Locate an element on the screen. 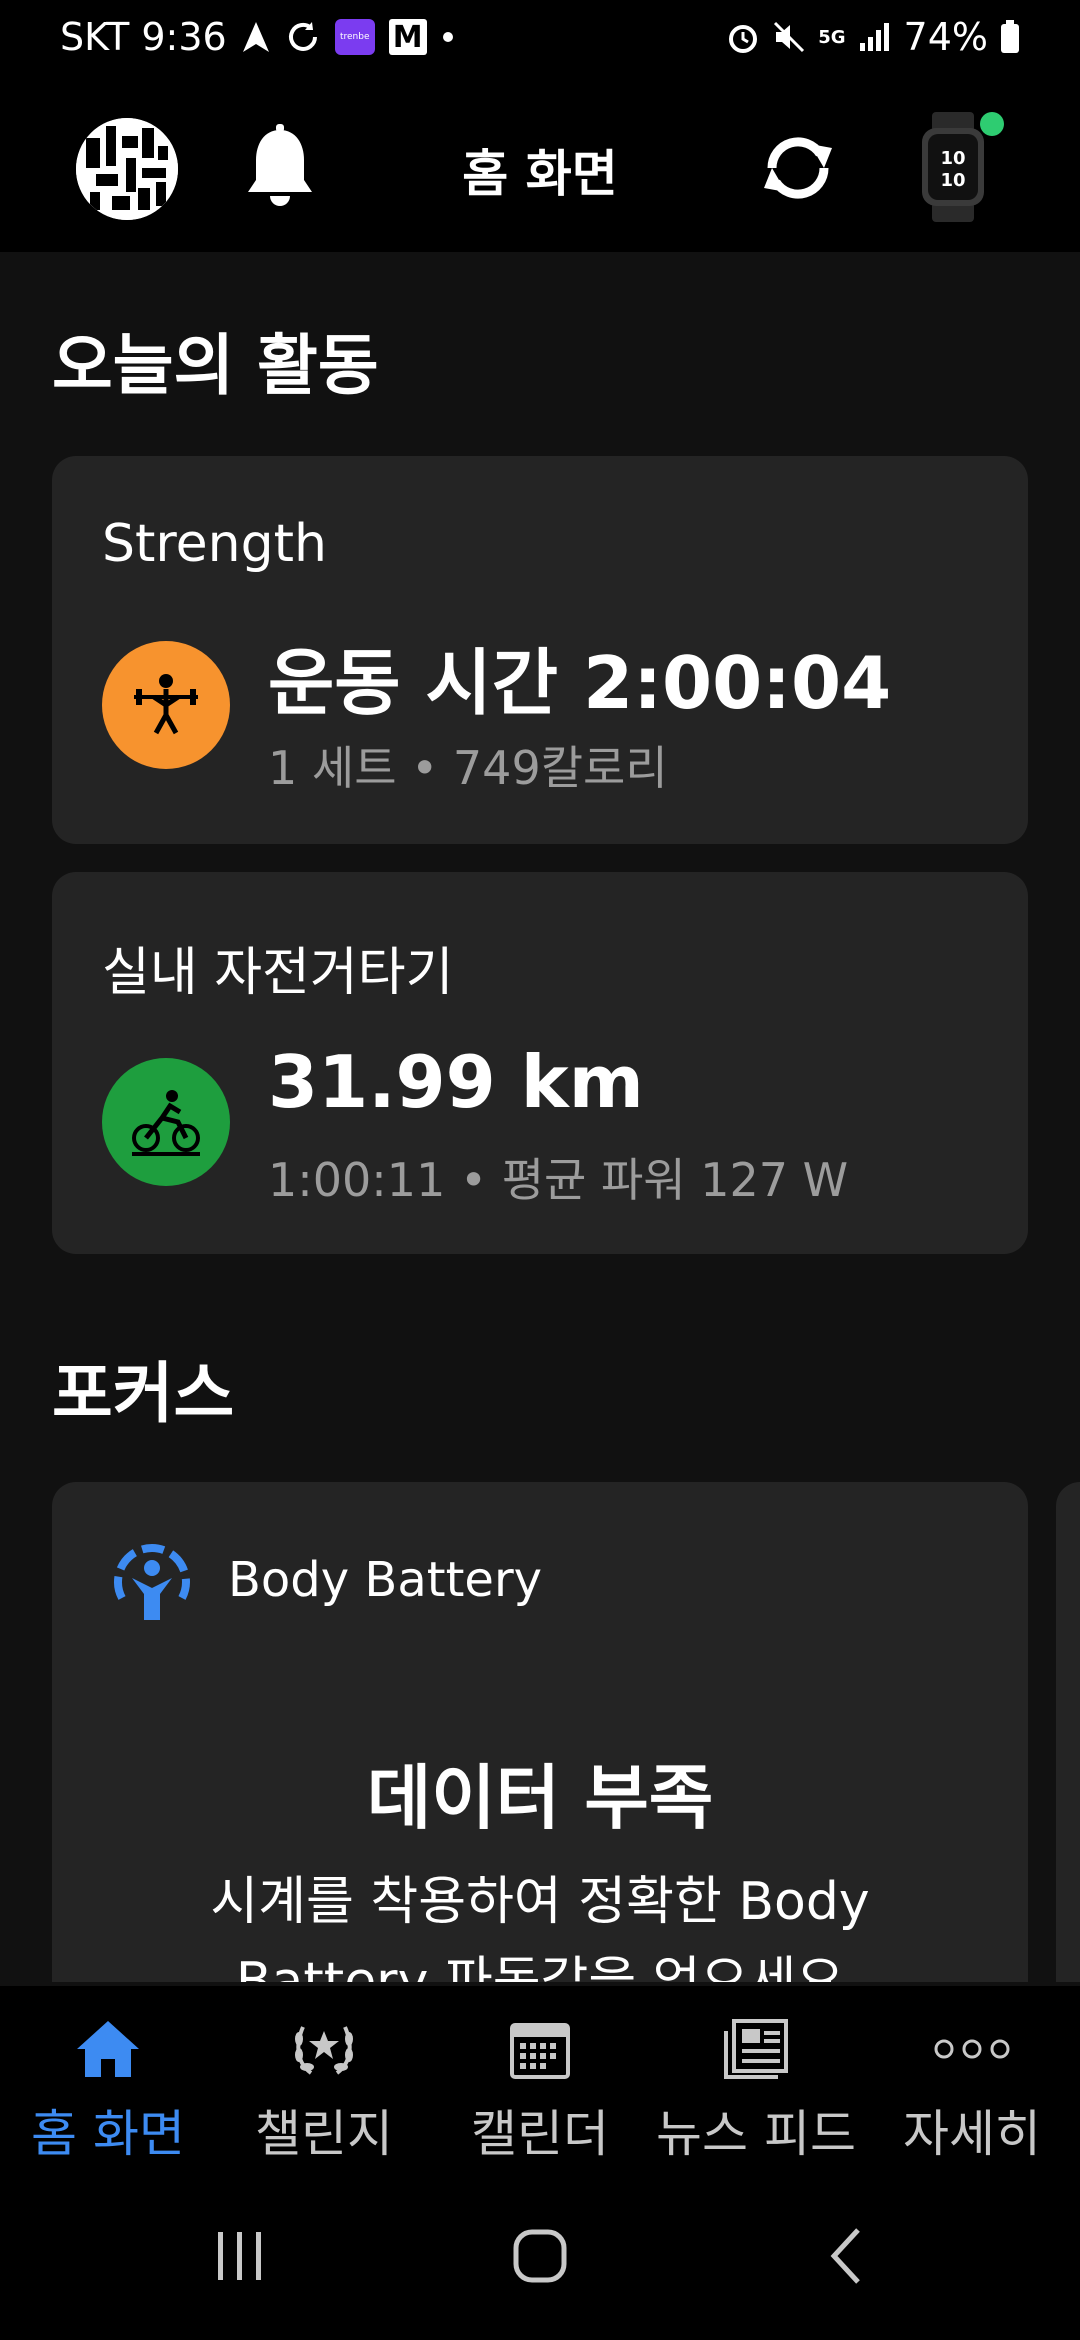 The height and width of the screenshot is (2340, 1080). nav-item-more: 자세히 is located at coordinates (972, 2076).